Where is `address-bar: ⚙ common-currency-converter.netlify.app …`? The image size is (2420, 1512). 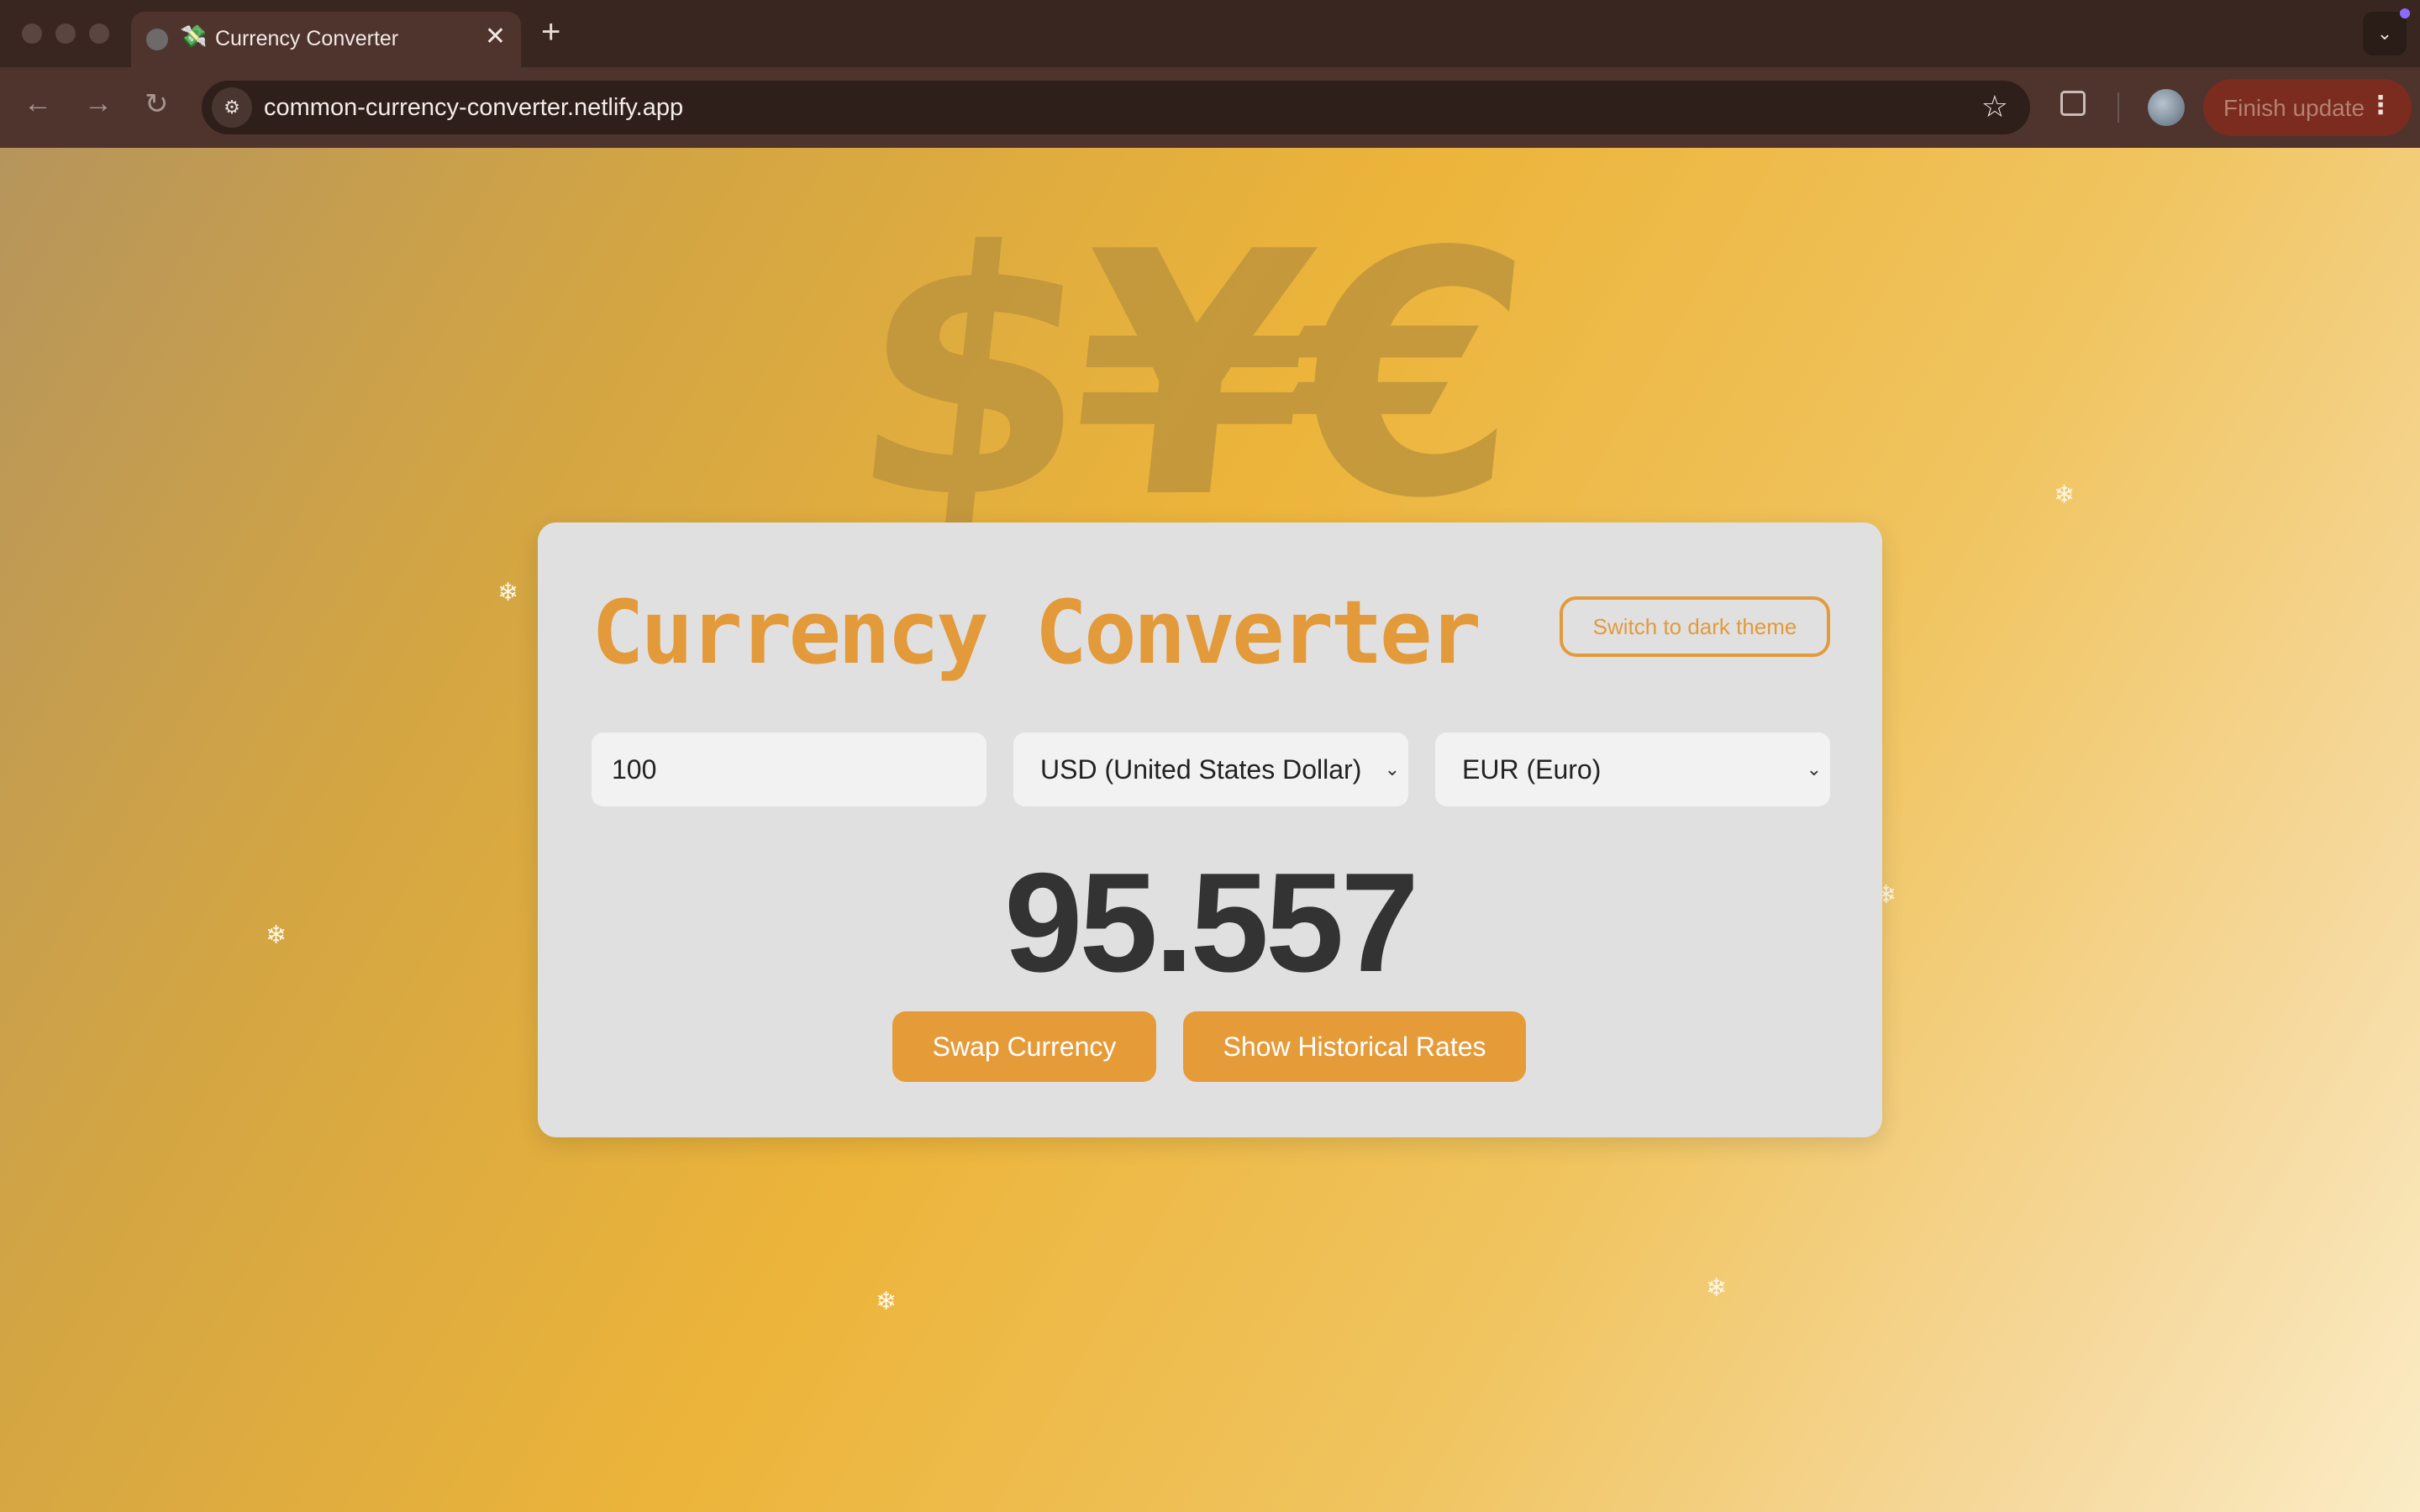 address-bar: ⚙ common-currency-converter.netlify.app … is located at coordinates (1116, 107).